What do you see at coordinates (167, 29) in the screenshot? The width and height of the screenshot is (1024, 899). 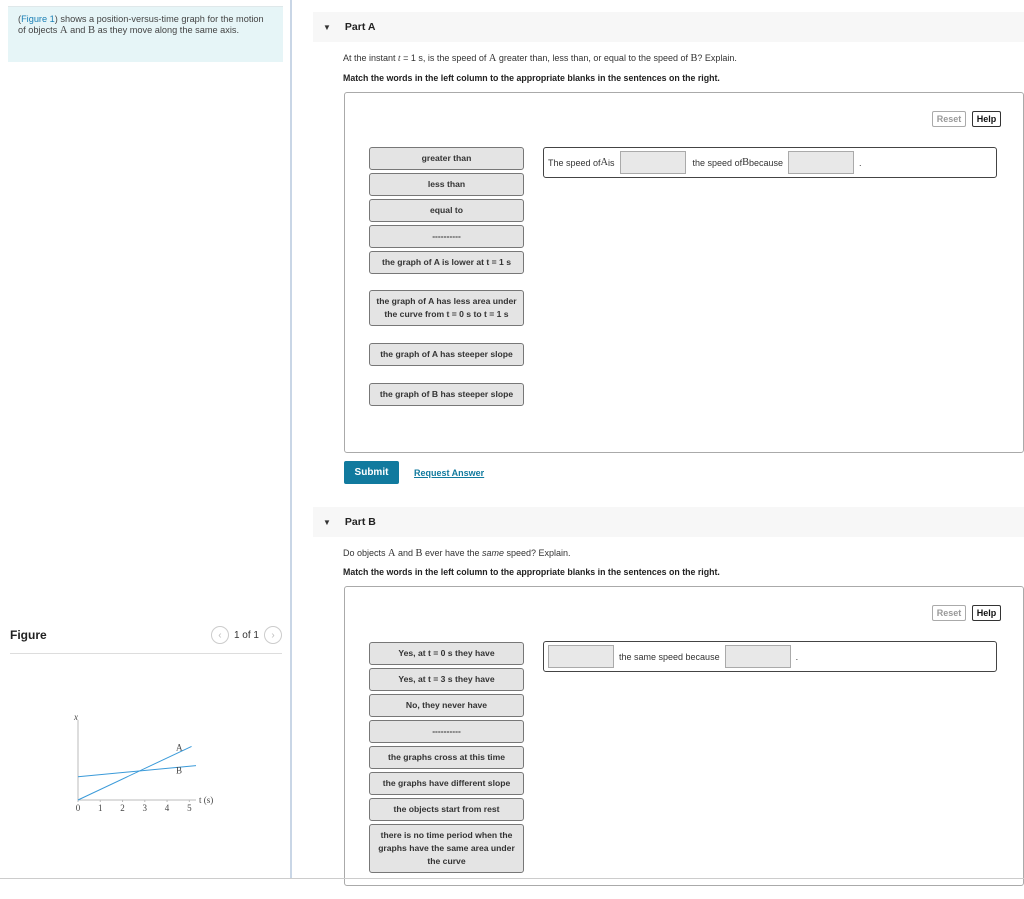 I see `intro-text: as they move along the same axis.` at bounding box center [167, 29].